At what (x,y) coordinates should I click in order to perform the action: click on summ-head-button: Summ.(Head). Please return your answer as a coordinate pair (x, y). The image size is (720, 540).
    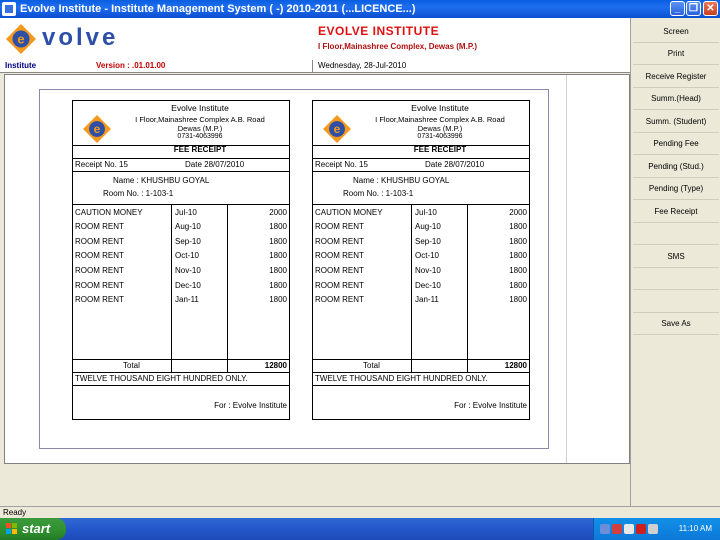
    Looking at the image, I should click on (676, 99).